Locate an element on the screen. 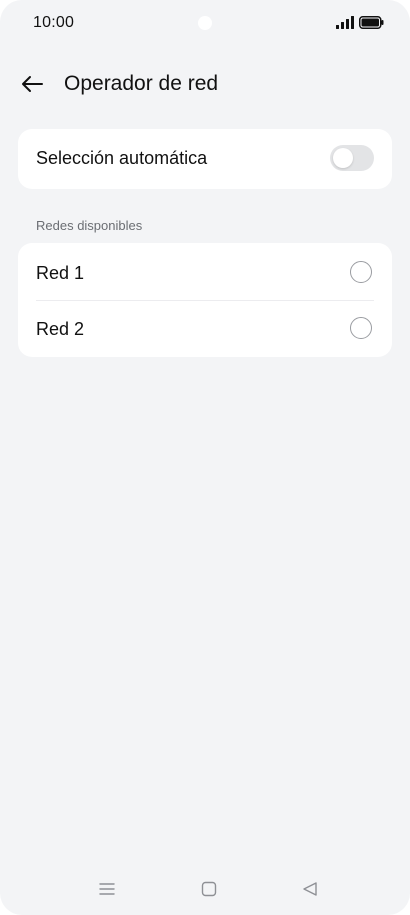 The height and width of the screenshot is (915, 410). battery-icon is located at coordinates (371, 22).